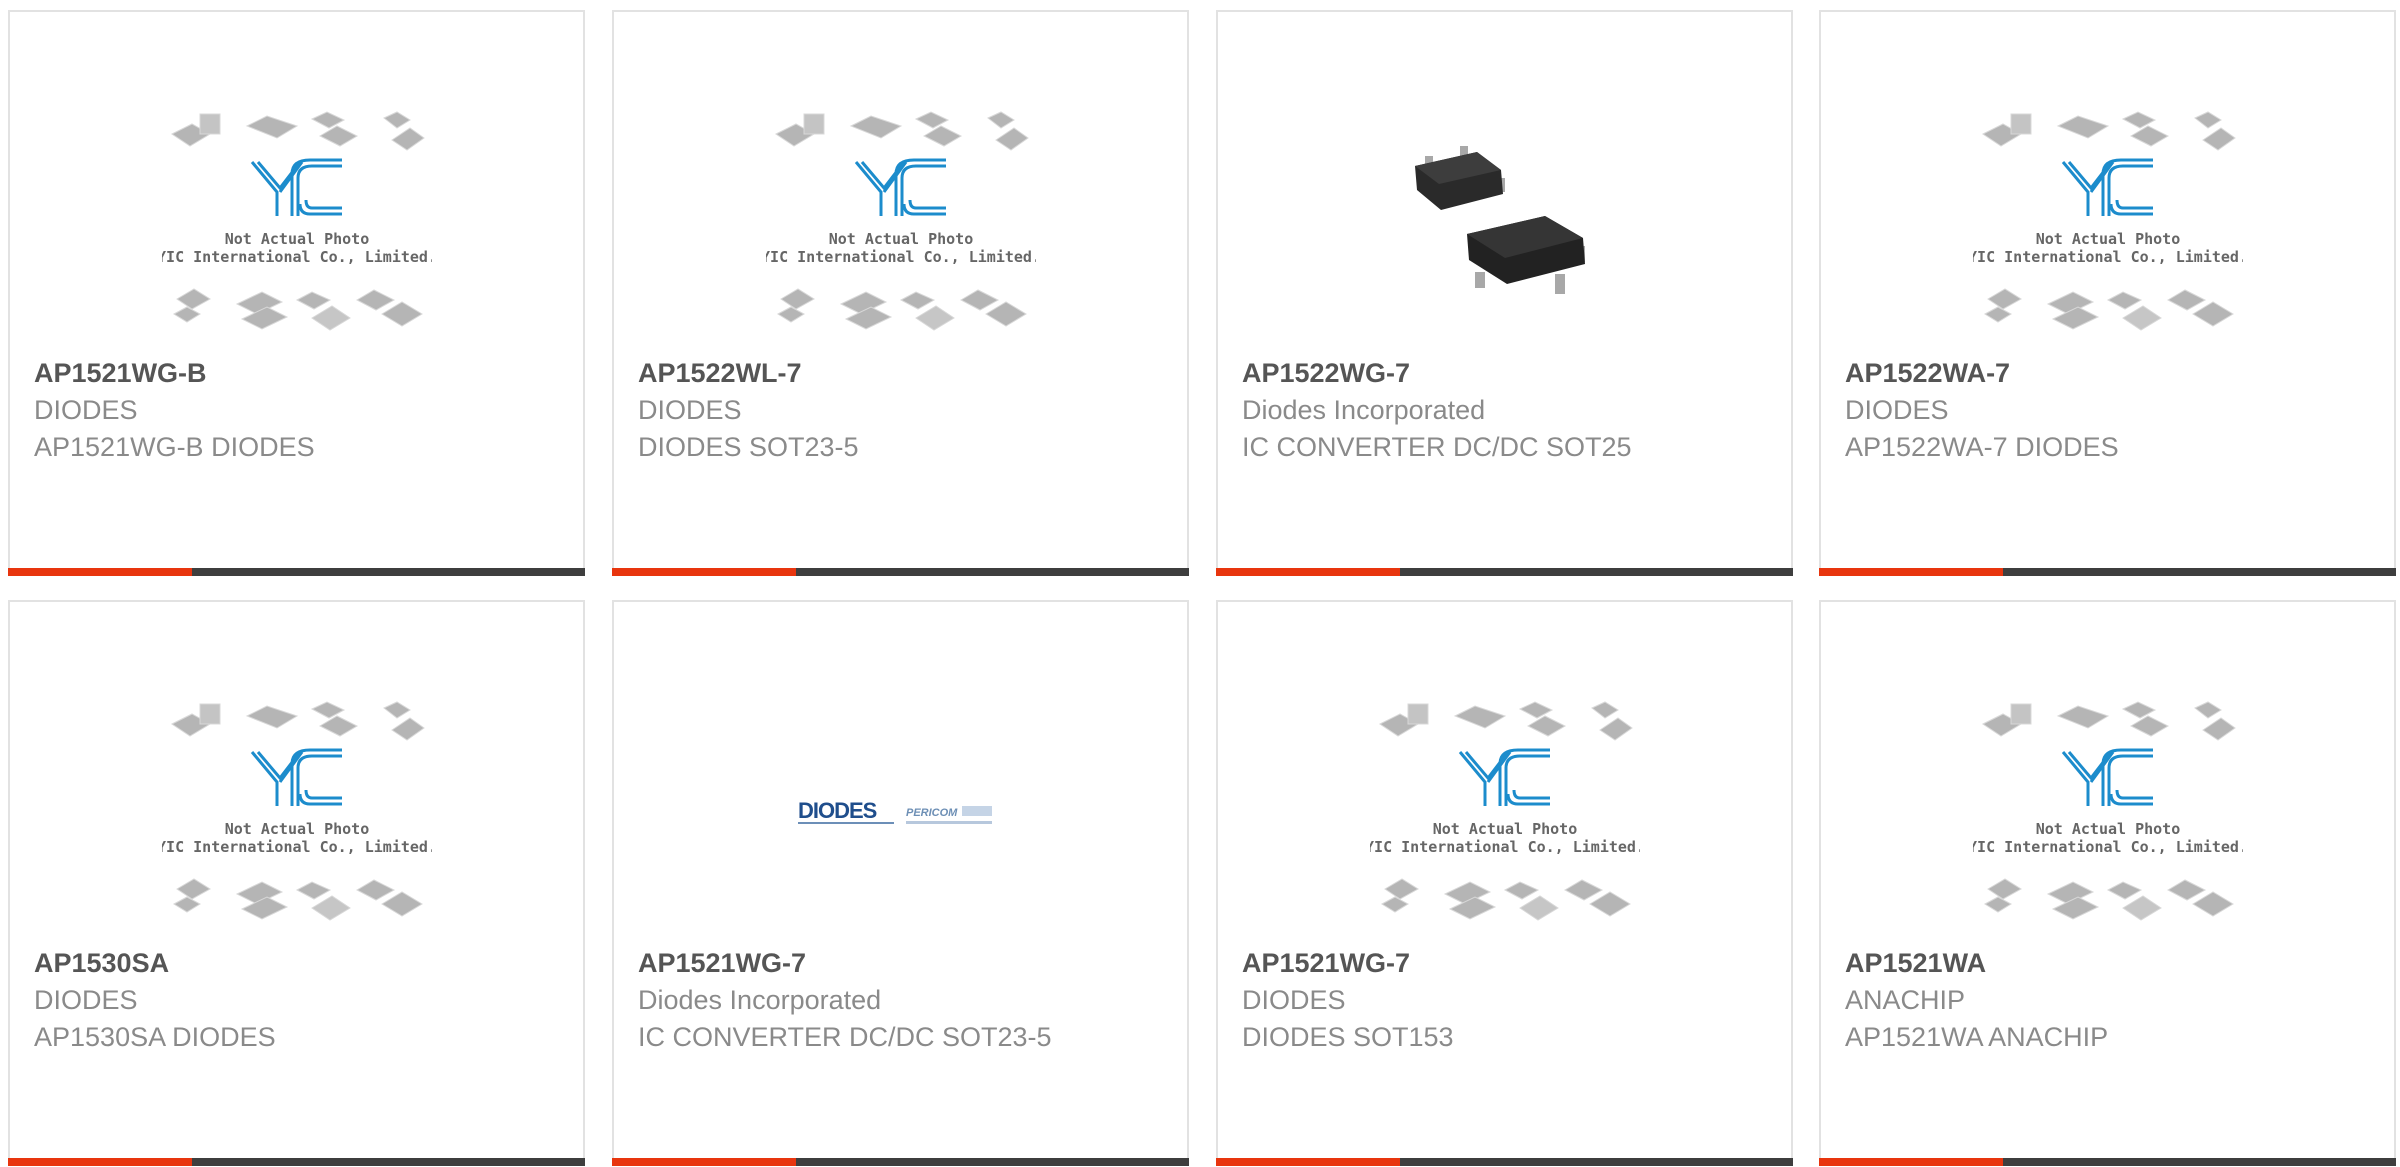 Image resolution: width=2400 pixels, height=1167 pixels. What do you see at coordinates (244, 963) in the screenshot?
I see `part-number: AP1530SA` at bounding box center [244, 963].